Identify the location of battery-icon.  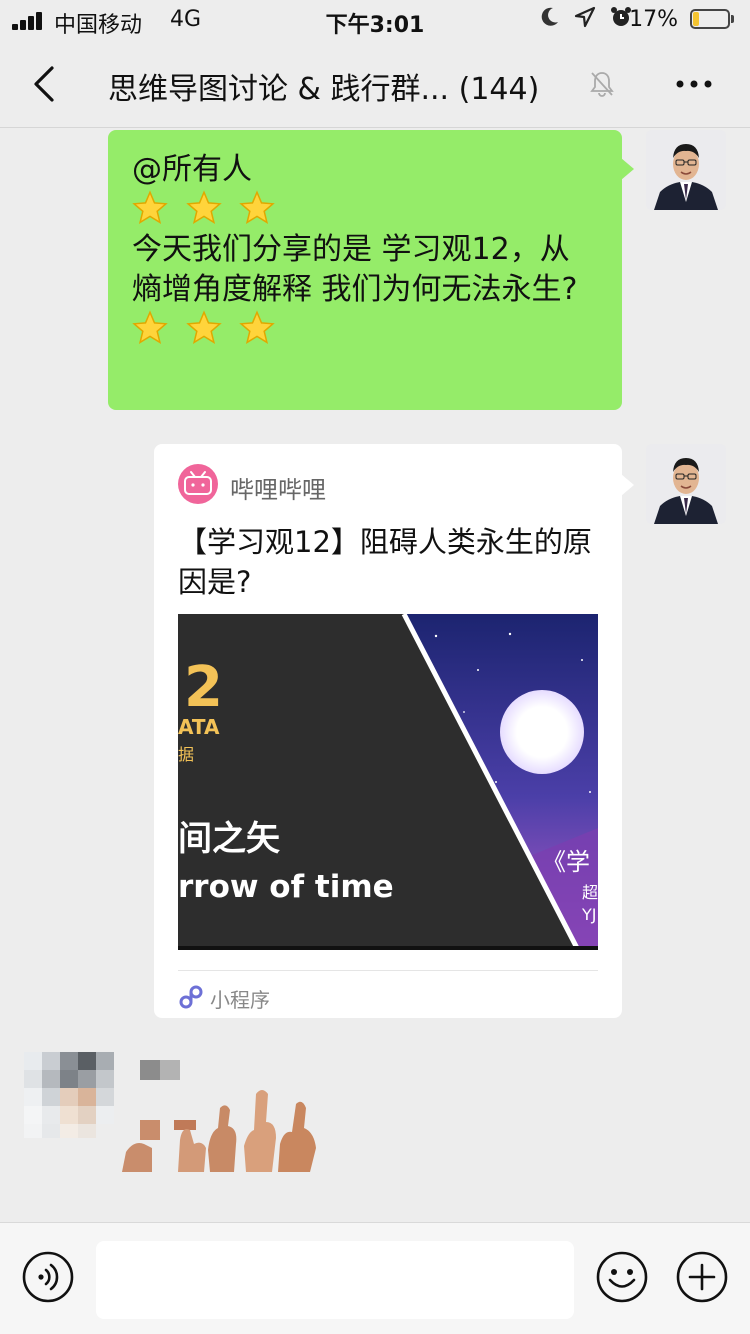
(713, 20).